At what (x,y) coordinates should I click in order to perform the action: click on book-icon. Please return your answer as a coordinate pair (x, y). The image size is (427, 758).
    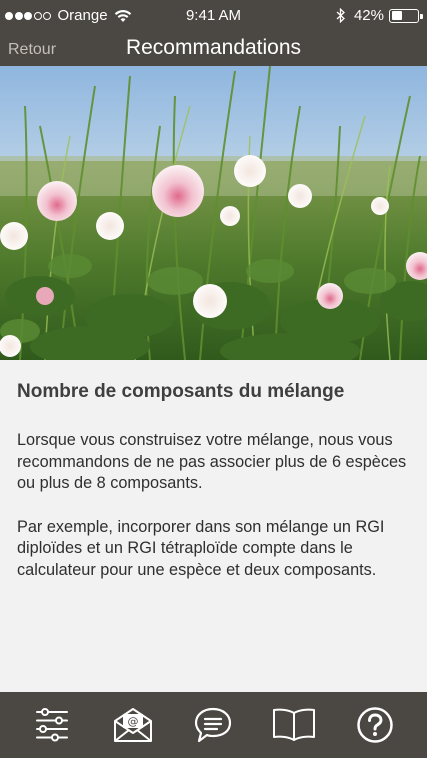
    Looking at the image, I should click on (294, 724).